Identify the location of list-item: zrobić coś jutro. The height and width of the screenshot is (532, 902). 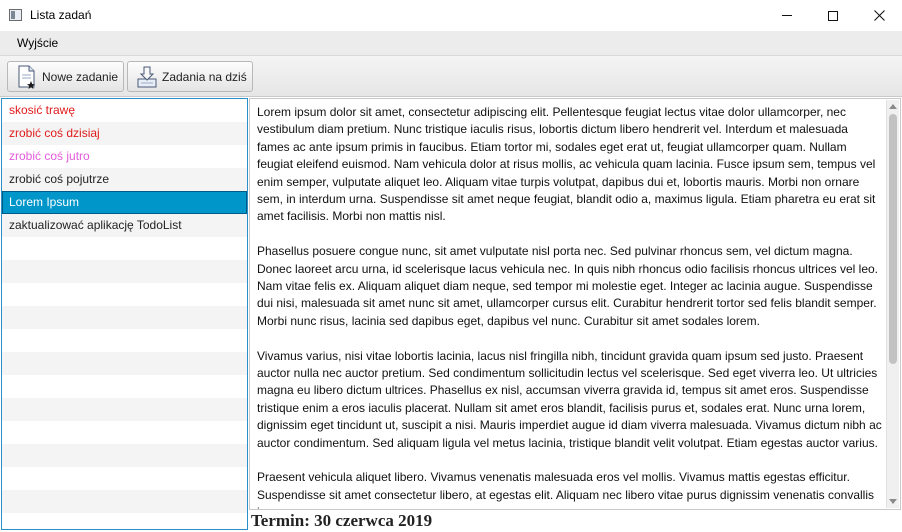
(124, 156).